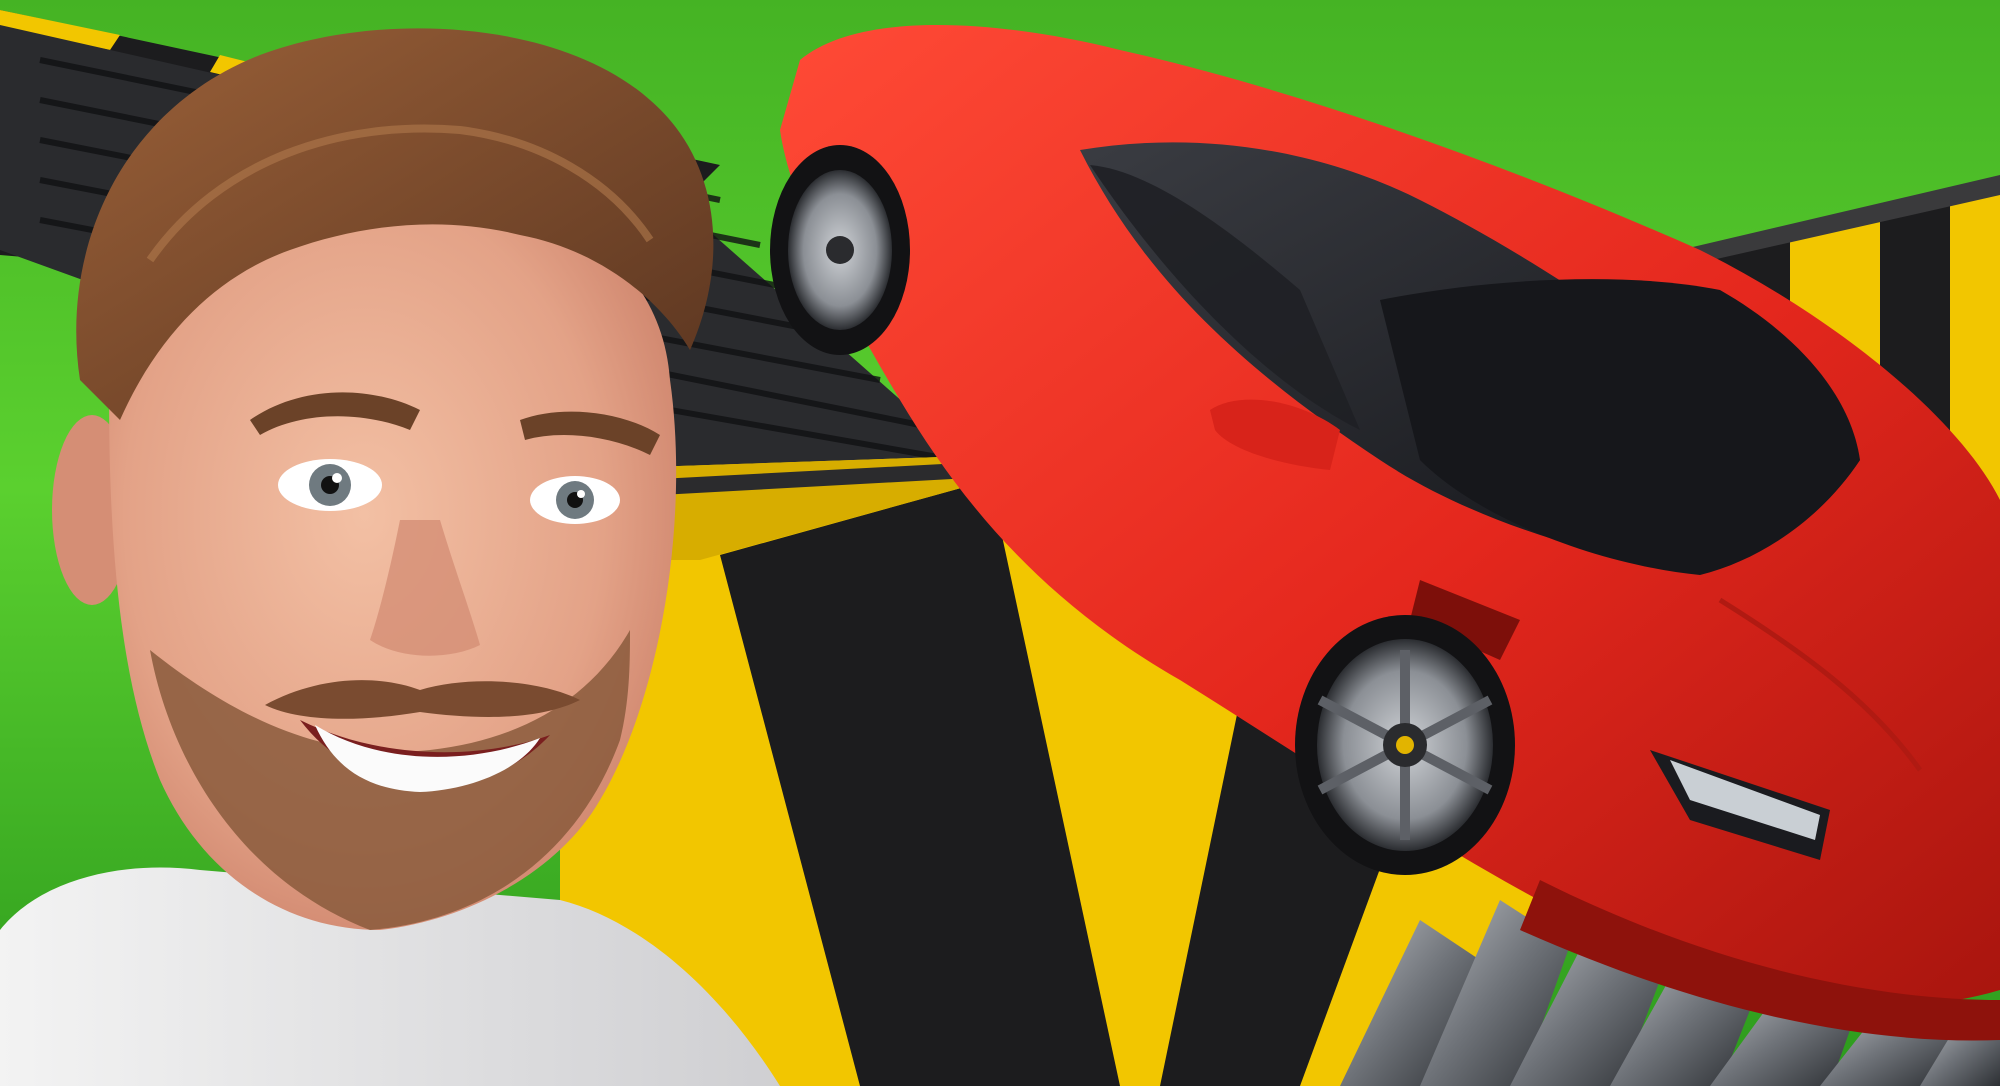  Describe the element at coordinates (840, 250) in the screenshot. I see `car-rear-wheel` at that location.